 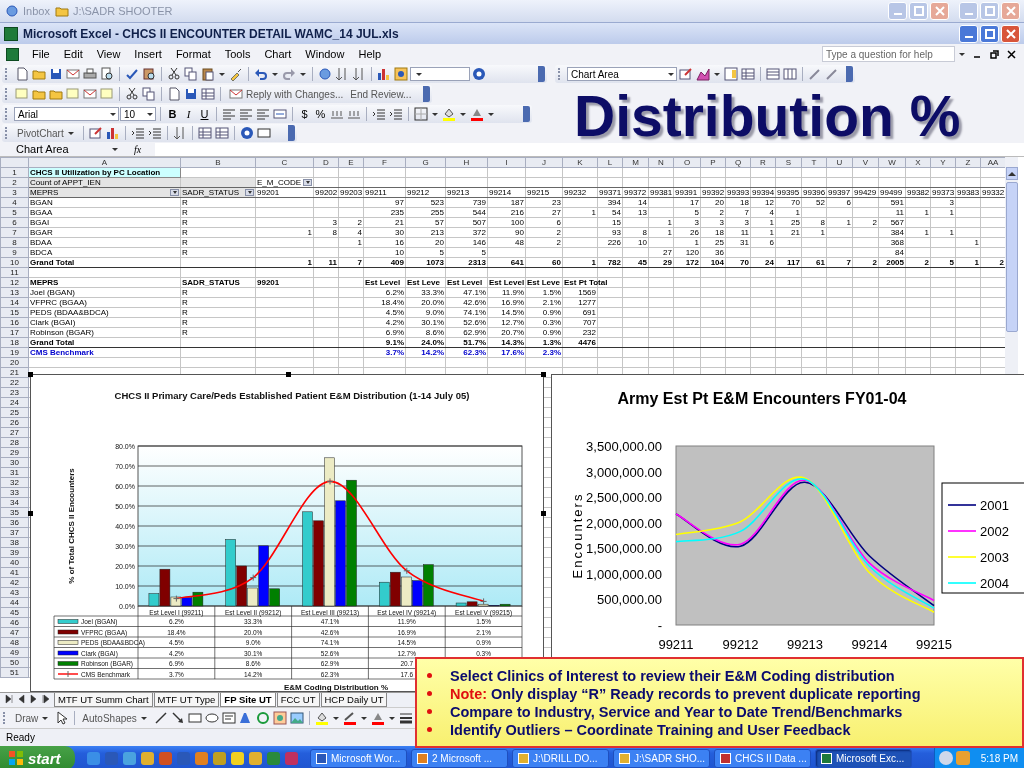 I want to click on menu-item: Format, so click(x=193, y=54).